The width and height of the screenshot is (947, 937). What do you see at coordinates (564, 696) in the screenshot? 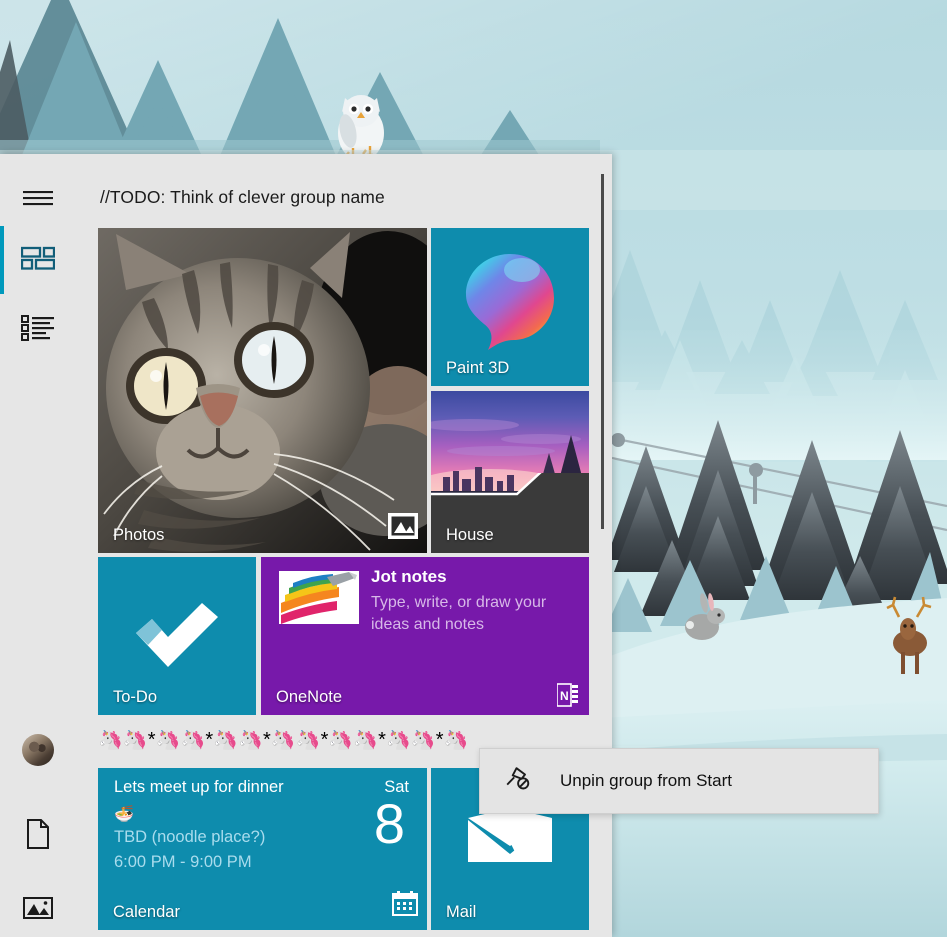
I see `svg-text: N` at bounding box center [564, 696].